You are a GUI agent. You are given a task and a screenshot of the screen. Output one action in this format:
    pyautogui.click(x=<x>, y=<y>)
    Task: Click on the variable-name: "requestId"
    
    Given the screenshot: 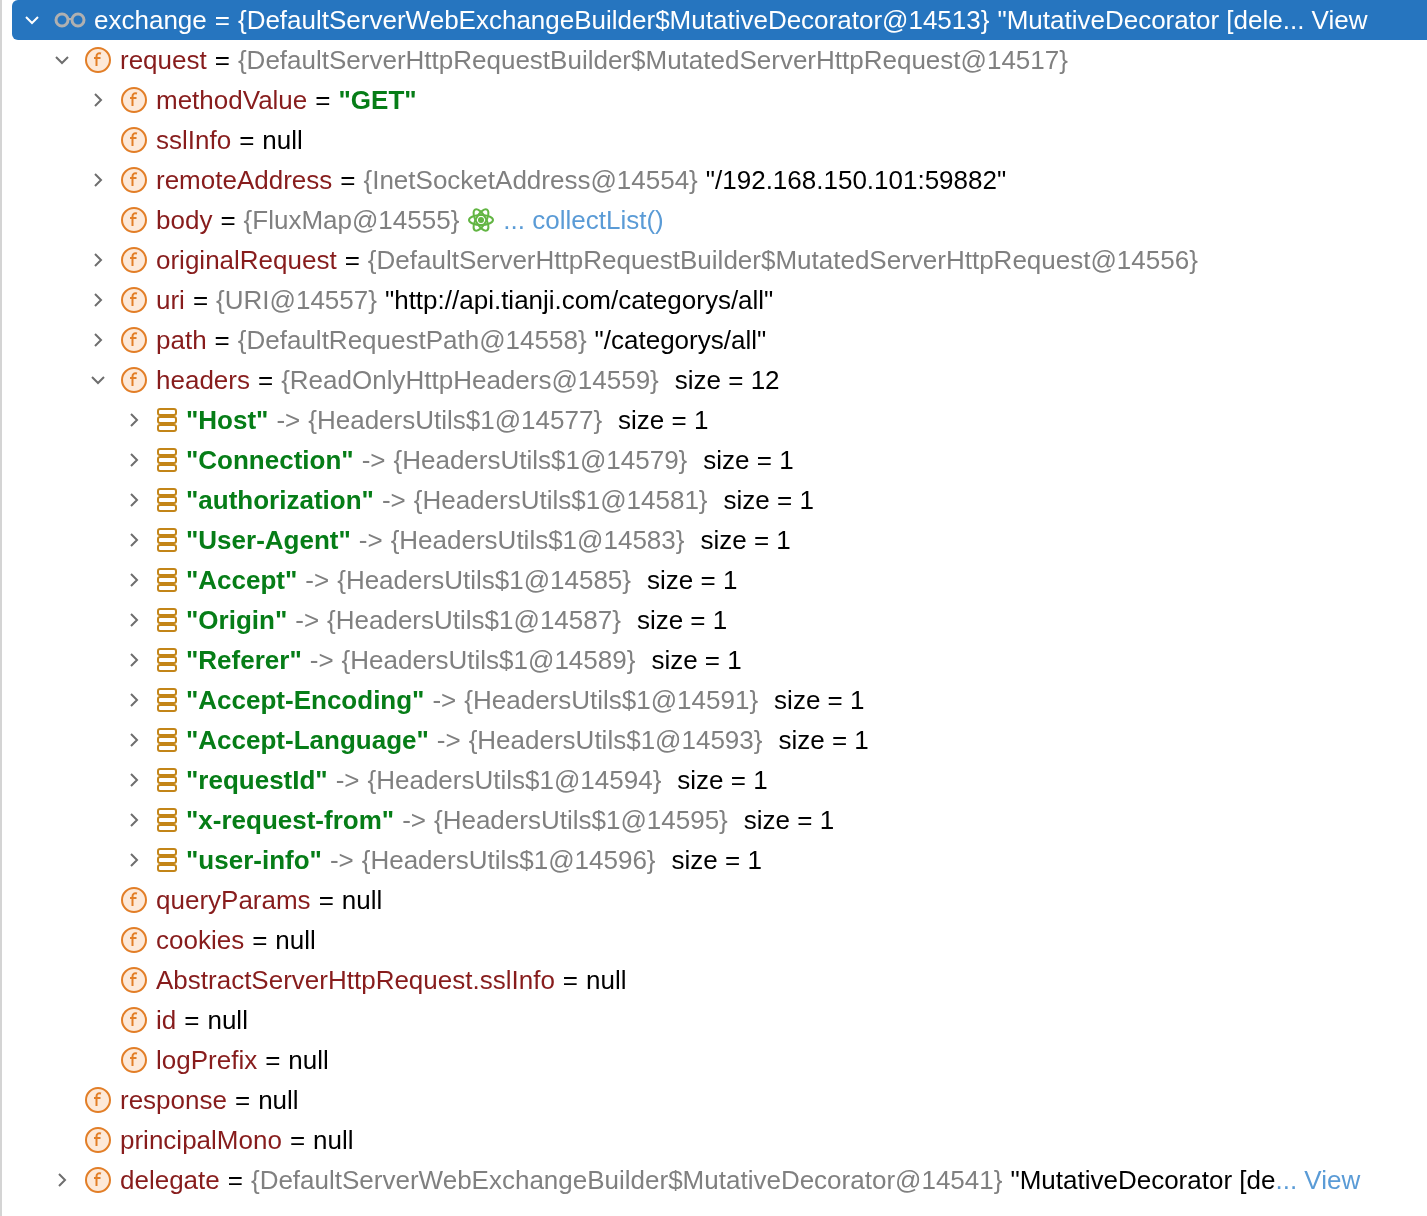 What is the action you would take?
    pyautogui.click(x=257, y=780)
    